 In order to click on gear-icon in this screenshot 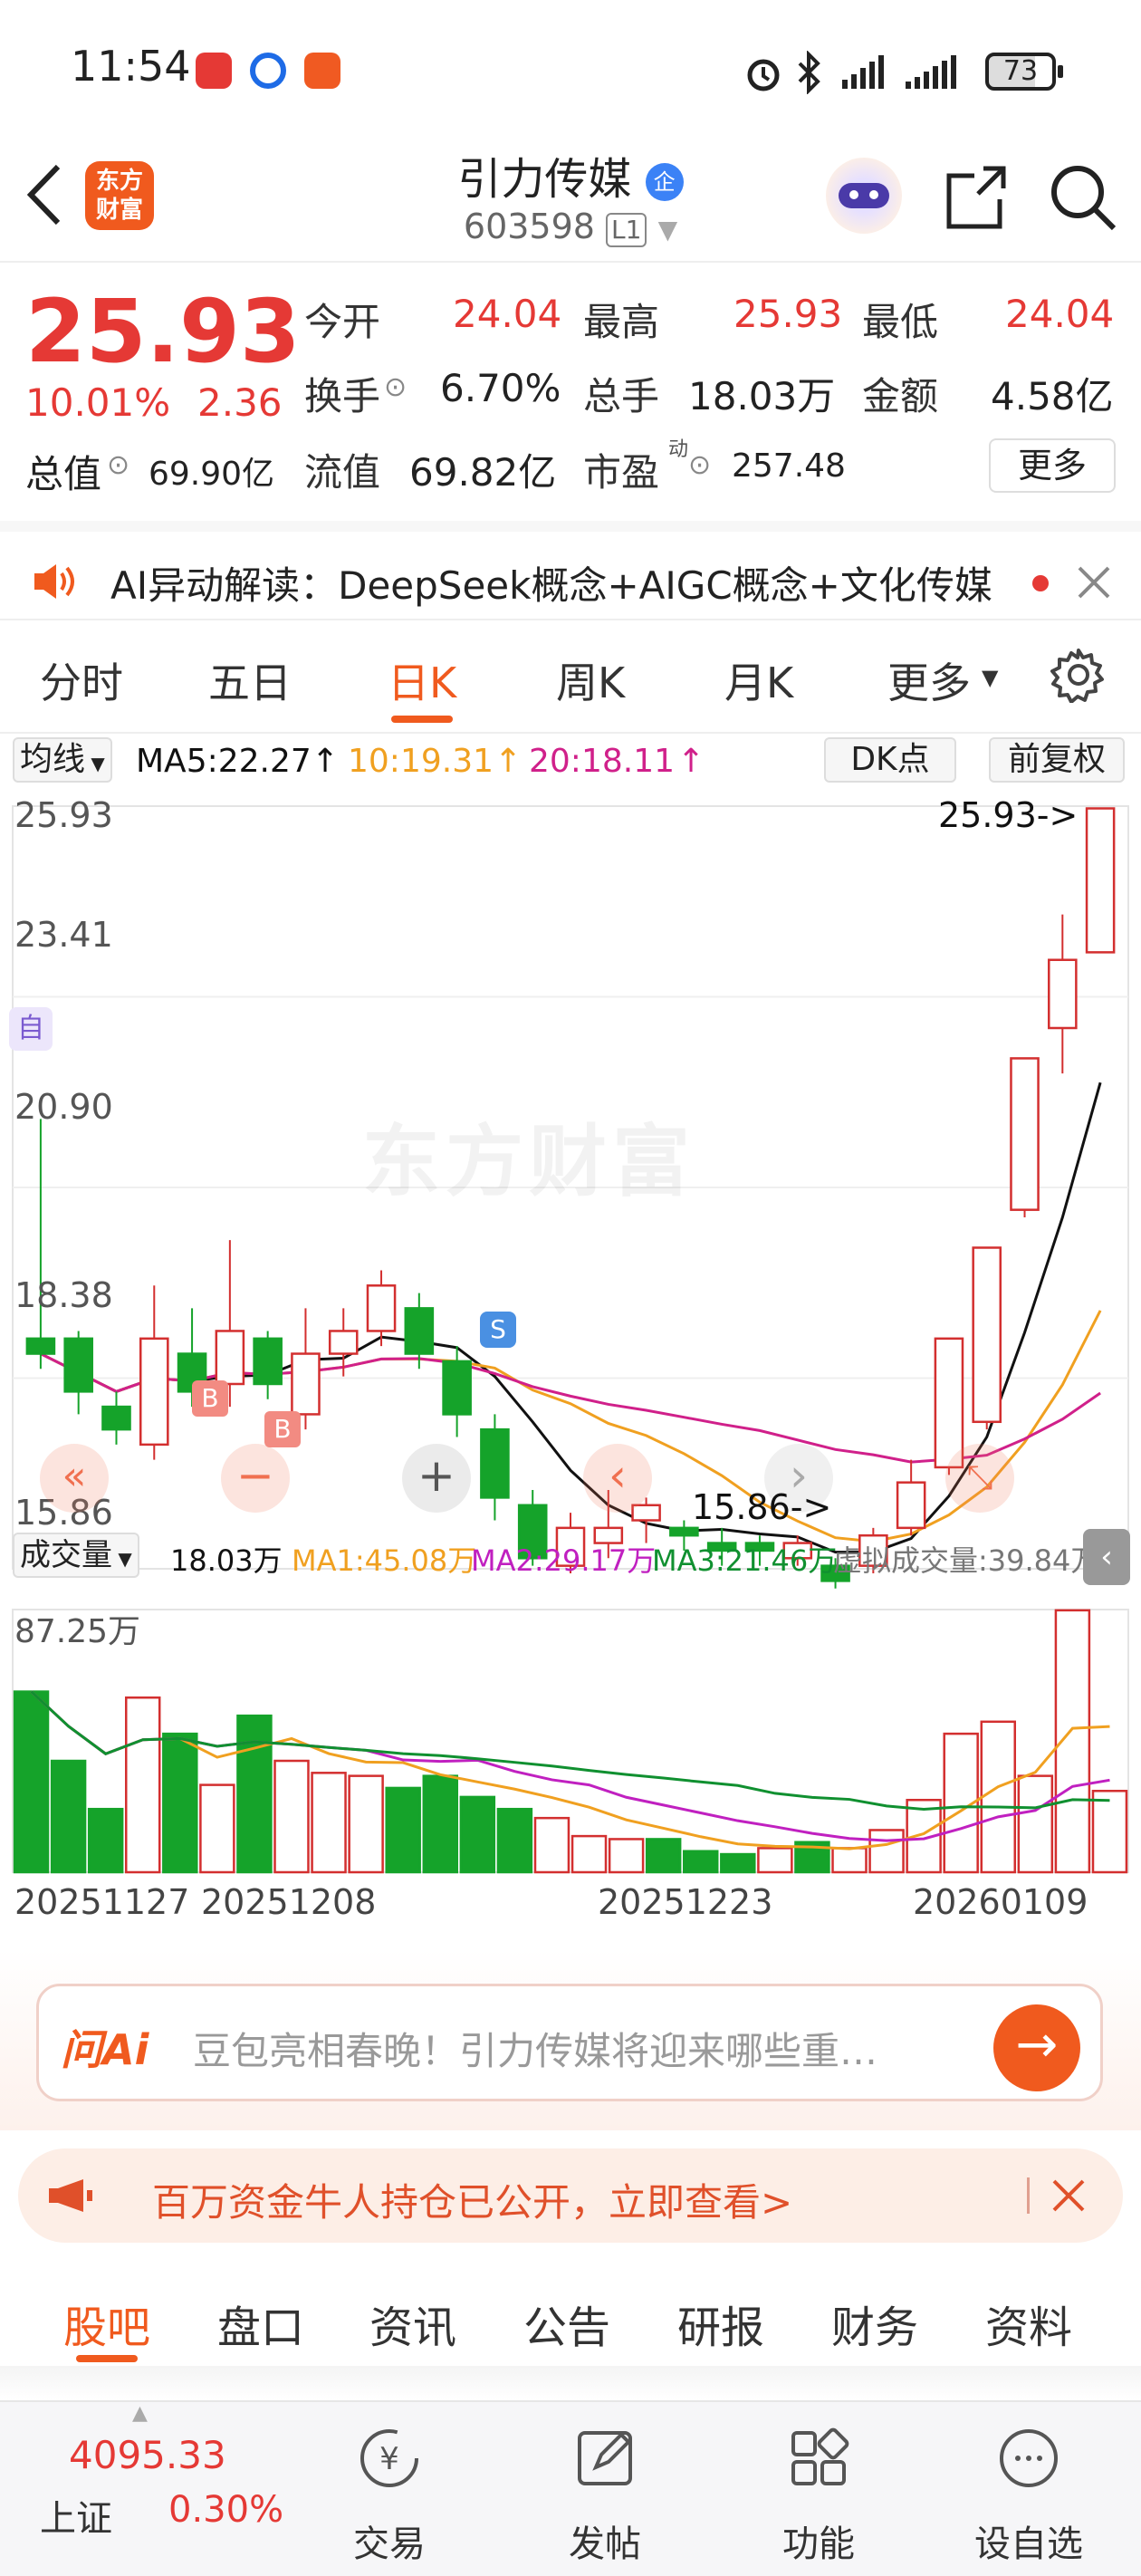, I will do `click(1079, 675)`.